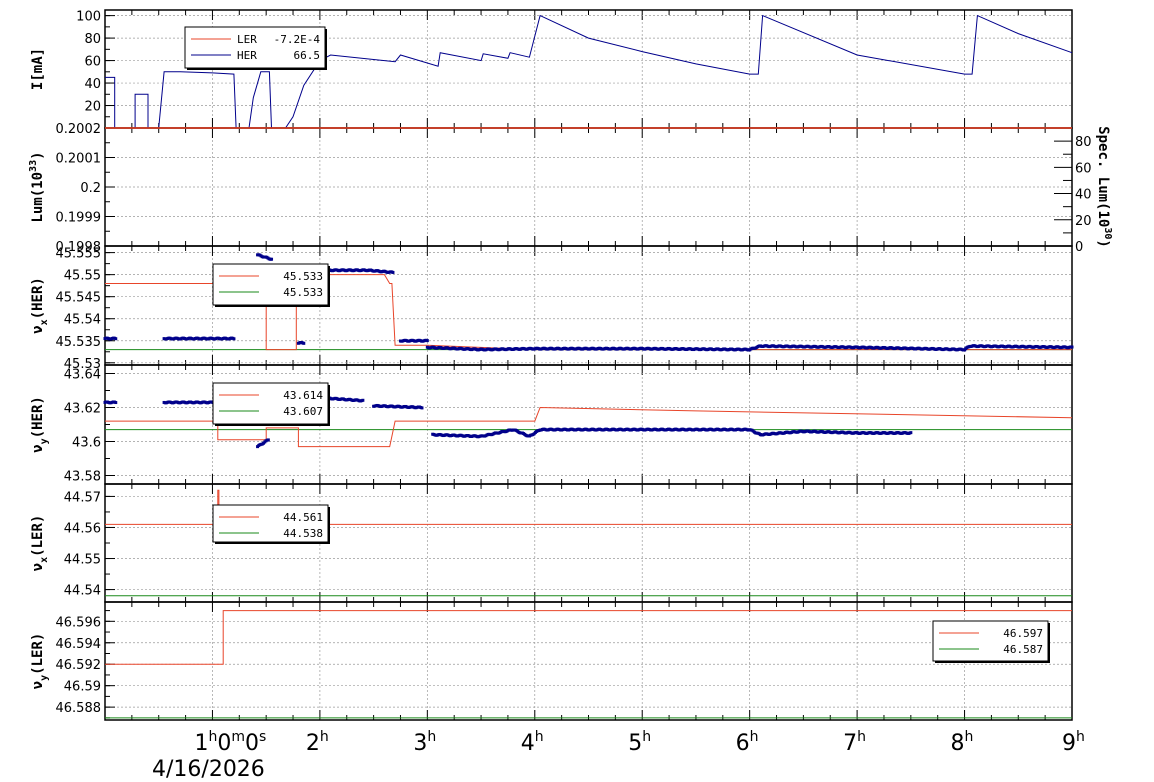  I want to click on legend-name: HER, so click(247, 55).